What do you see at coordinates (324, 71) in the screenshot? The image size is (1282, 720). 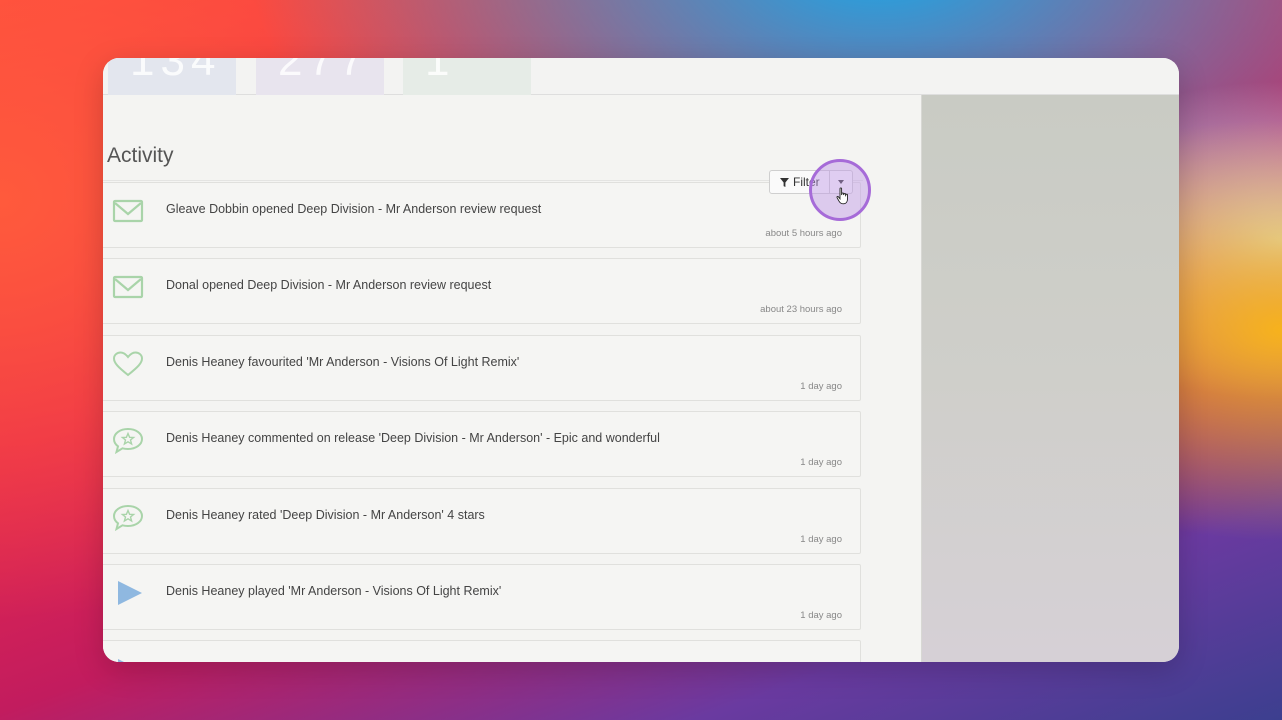 I see `stat-value-2: 277` at bounding box center [324, 71].